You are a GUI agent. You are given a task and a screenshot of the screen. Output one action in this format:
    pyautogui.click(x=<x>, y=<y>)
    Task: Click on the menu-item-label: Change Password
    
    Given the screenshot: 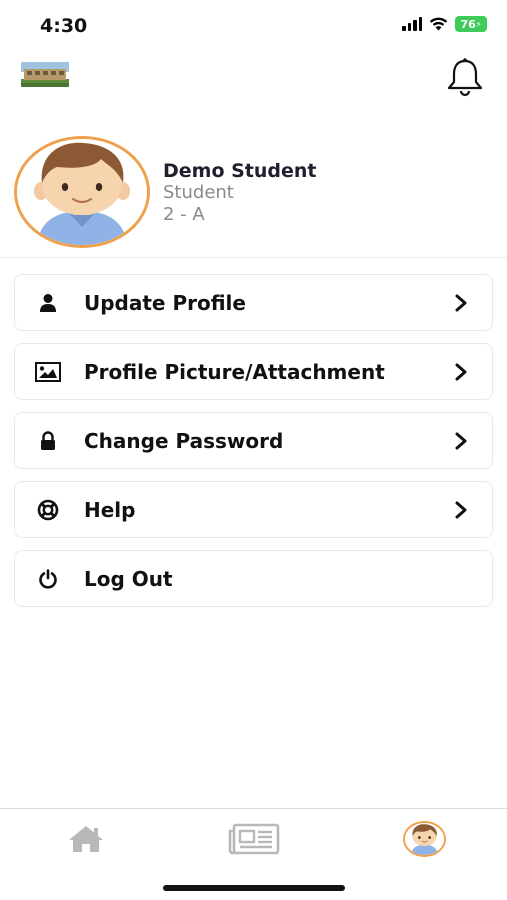 What is the action you would take?
    pyautogui.click(x=184, y=440)
    